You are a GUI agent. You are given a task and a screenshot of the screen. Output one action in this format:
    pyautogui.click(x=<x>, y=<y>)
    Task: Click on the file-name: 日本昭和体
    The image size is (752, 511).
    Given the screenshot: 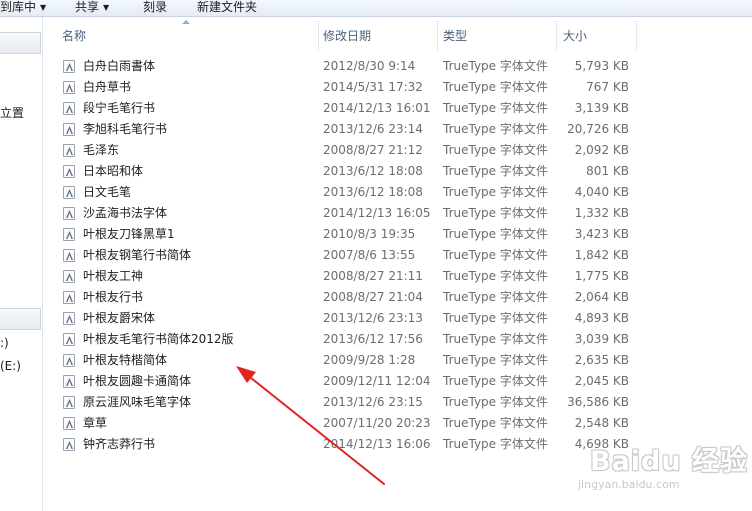 What is the action you would take?
    pyautogui.click(x=113, y=171)
    